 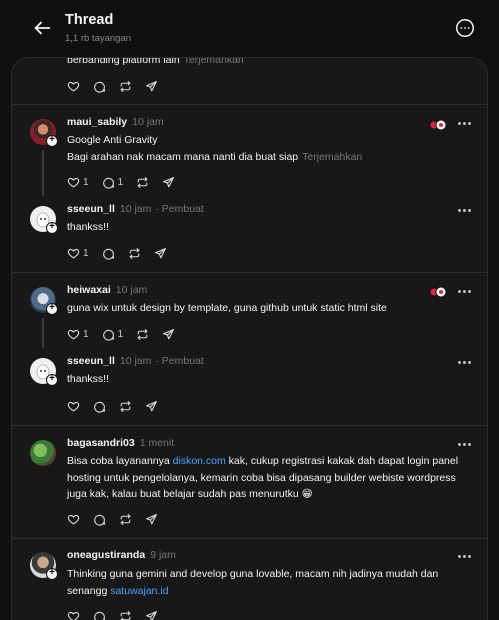 I want to click on username: bagasandri03 1 menit, so click(x=120, y=443).